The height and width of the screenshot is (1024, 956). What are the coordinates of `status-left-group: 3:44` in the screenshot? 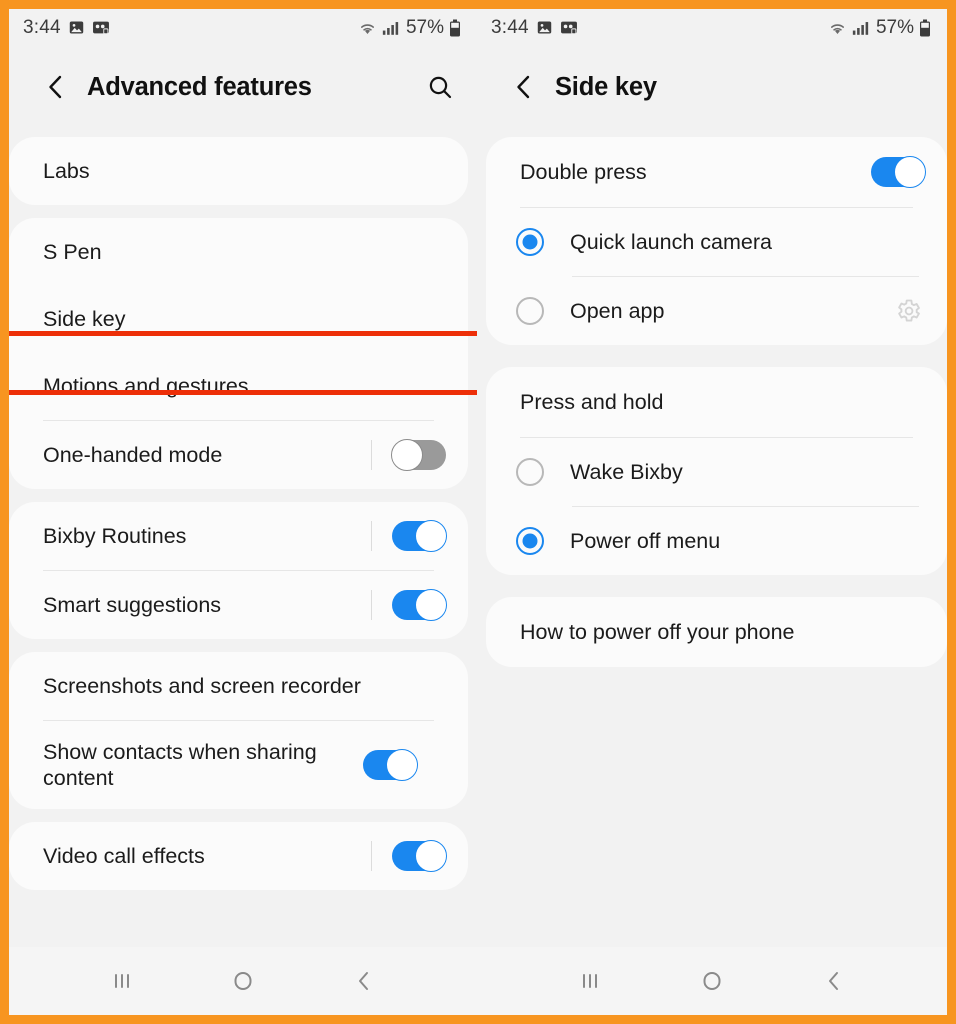 It's located at (66, 28).